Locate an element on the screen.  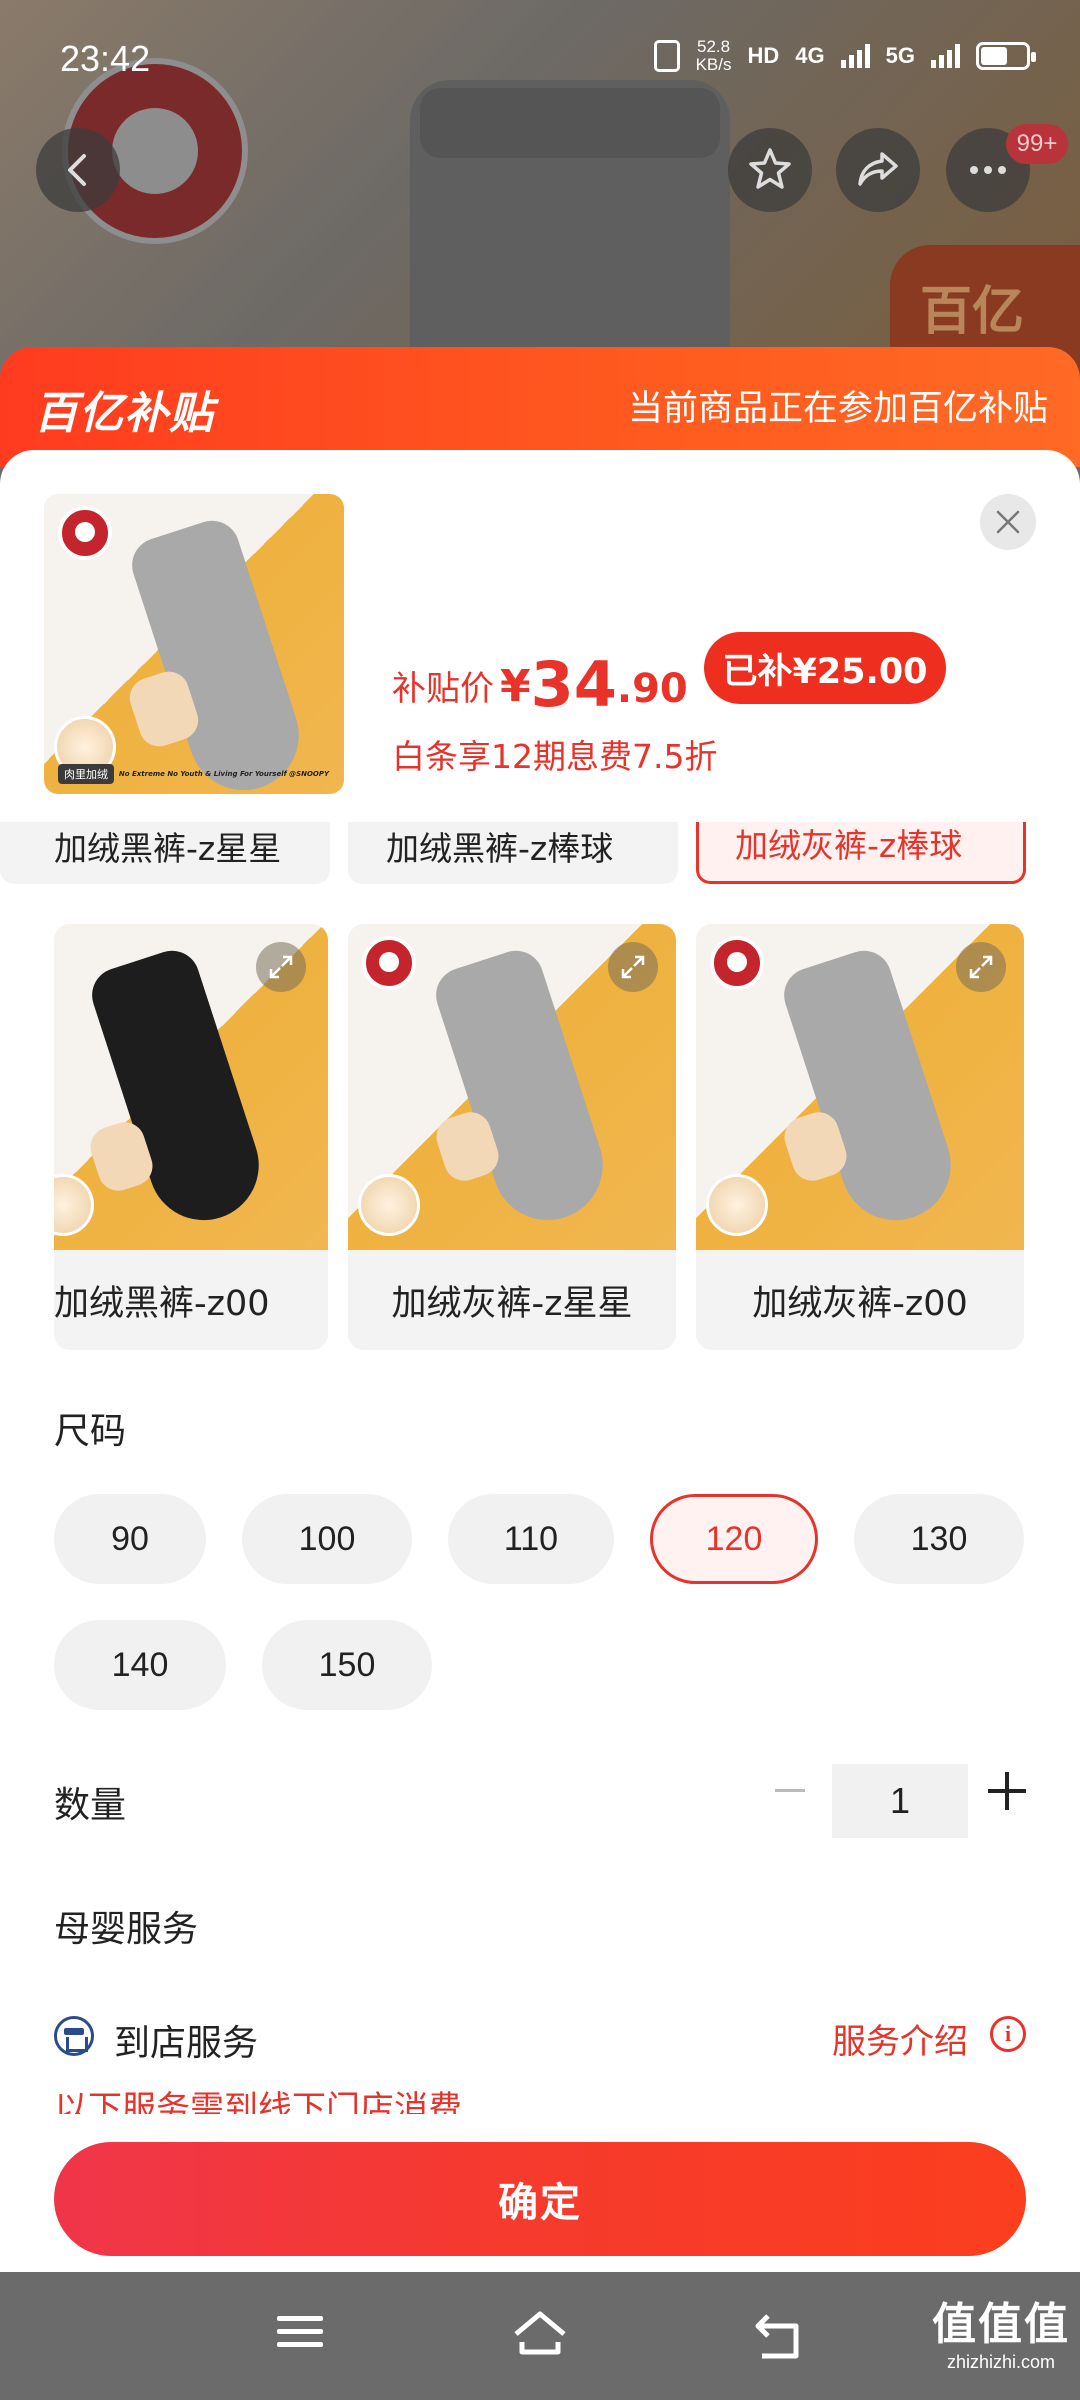
close-button is located at coordinates (1008, 522).